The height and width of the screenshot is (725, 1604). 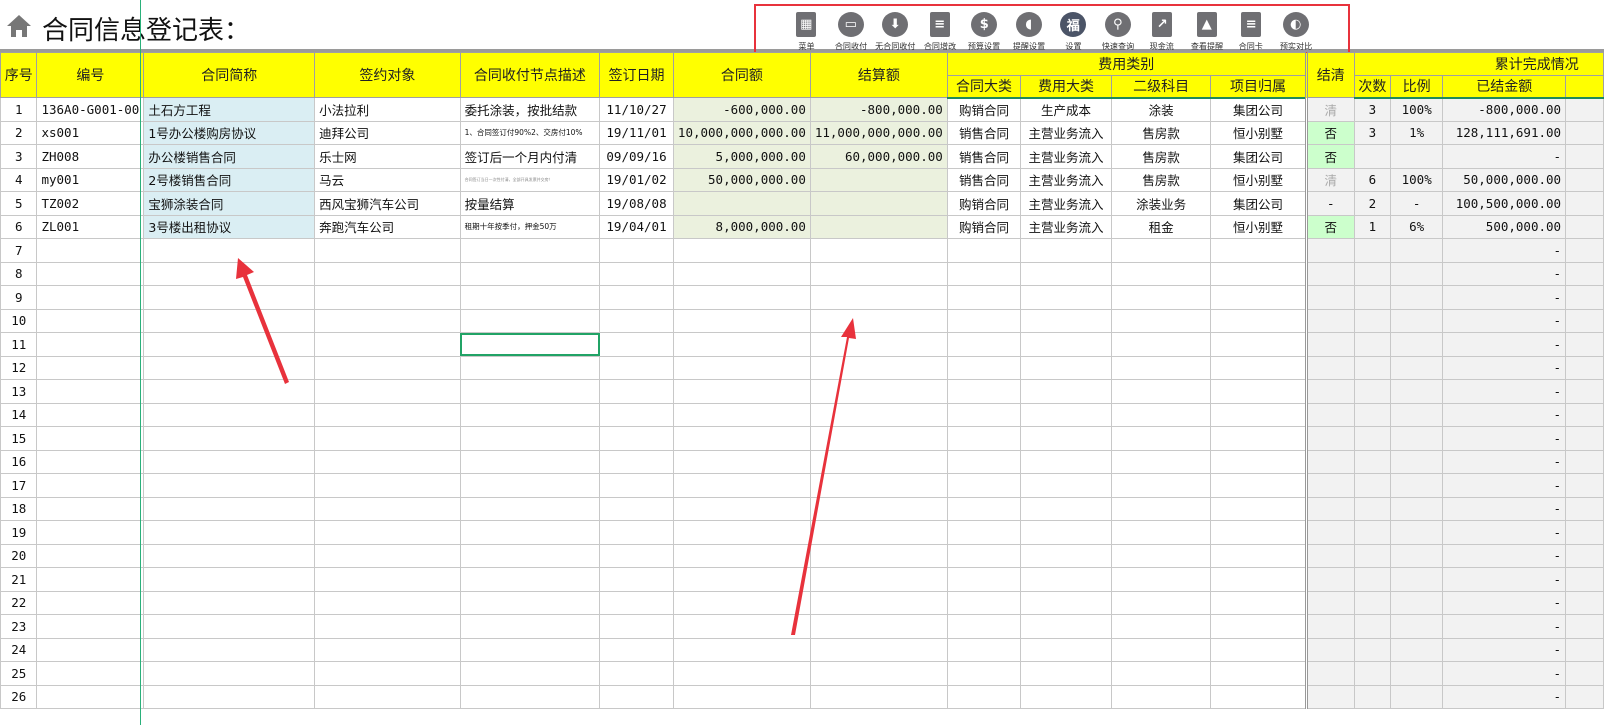 I want to click on cell-seq: 21, so click(x=19, y=579).